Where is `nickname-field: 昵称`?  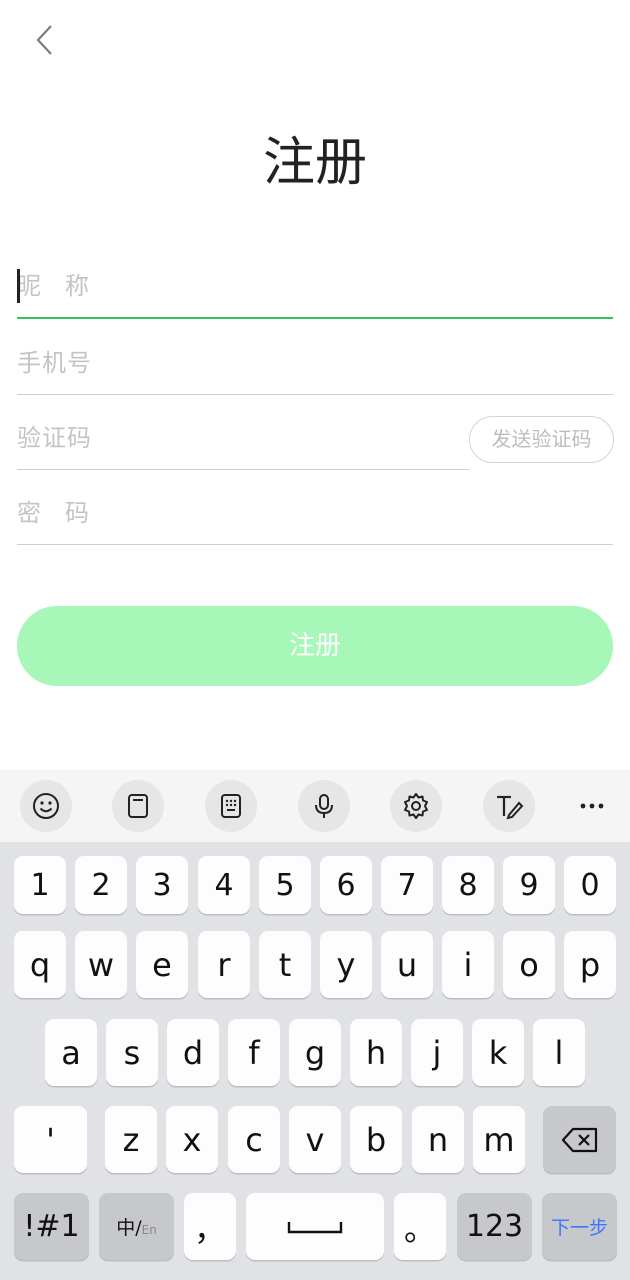
nickname-field: 昵称 is located at coordinates (315, 290).